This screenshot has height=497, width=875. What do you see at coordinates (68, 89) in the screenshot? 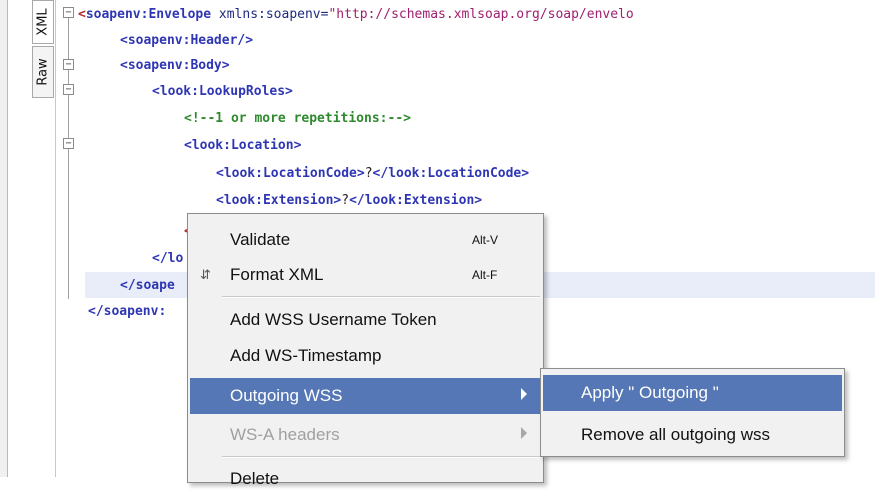
I see `fold-lookuproles-icon: −` at bounding box center [68, 89].